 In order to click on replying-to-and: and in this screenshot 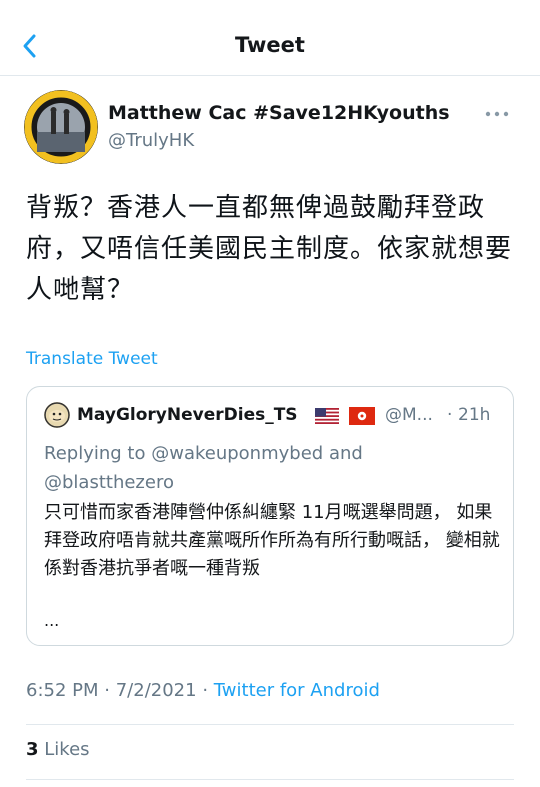, I will do `click(345, 453)`.